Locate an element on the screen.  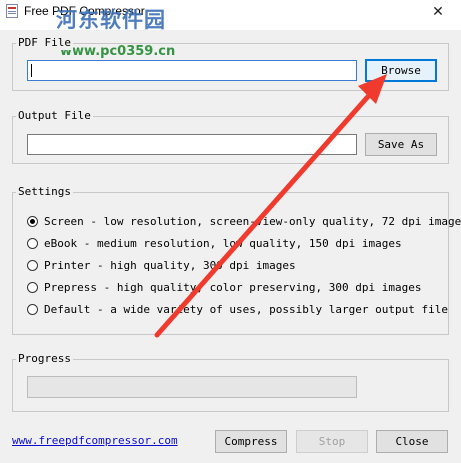
output-file-input is located at coordinates (192, 144).